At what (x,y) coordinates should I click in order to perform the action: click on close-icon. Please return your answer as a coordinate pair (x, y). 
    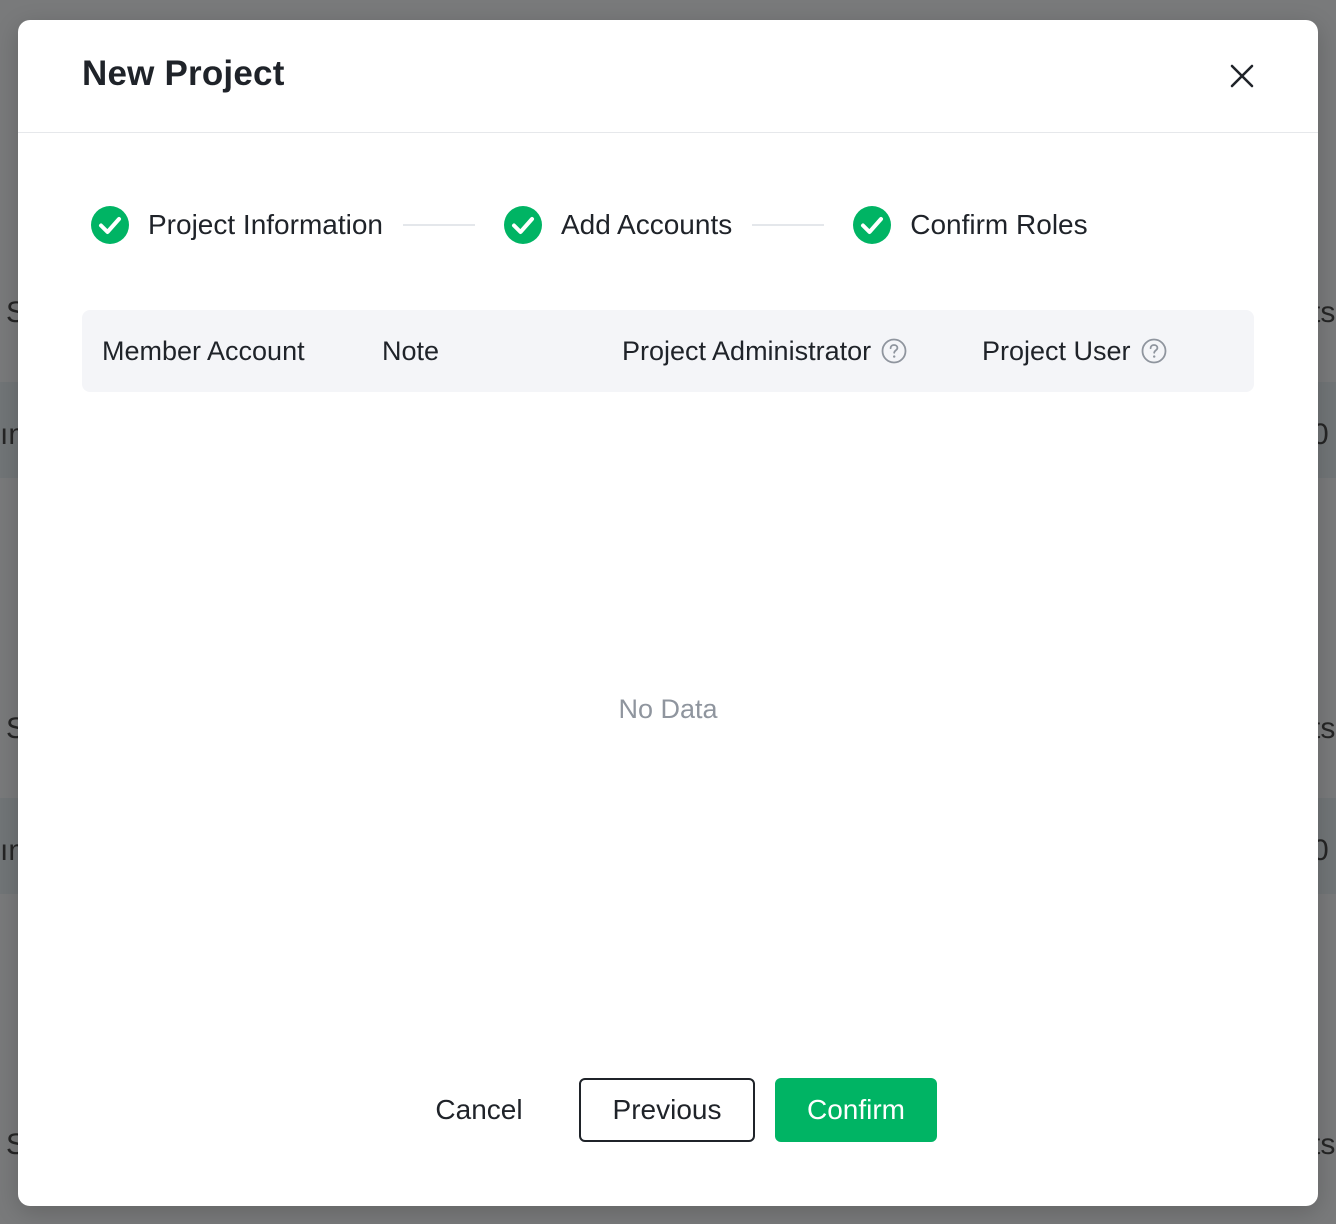
    Looking at the image, I should click on (1242, 76).